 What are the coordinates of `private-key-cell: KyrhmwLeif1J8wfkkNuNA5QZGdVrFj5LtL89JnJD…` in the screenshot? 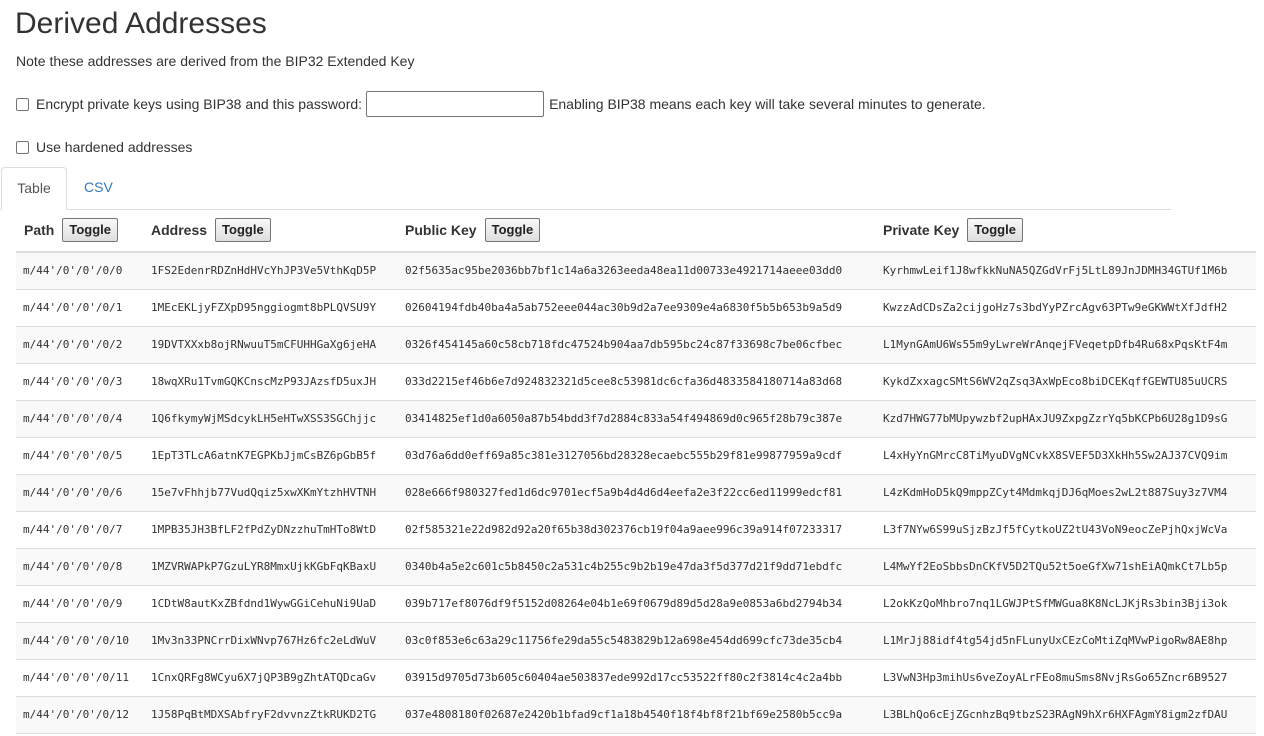 It's located at (1055, 270).